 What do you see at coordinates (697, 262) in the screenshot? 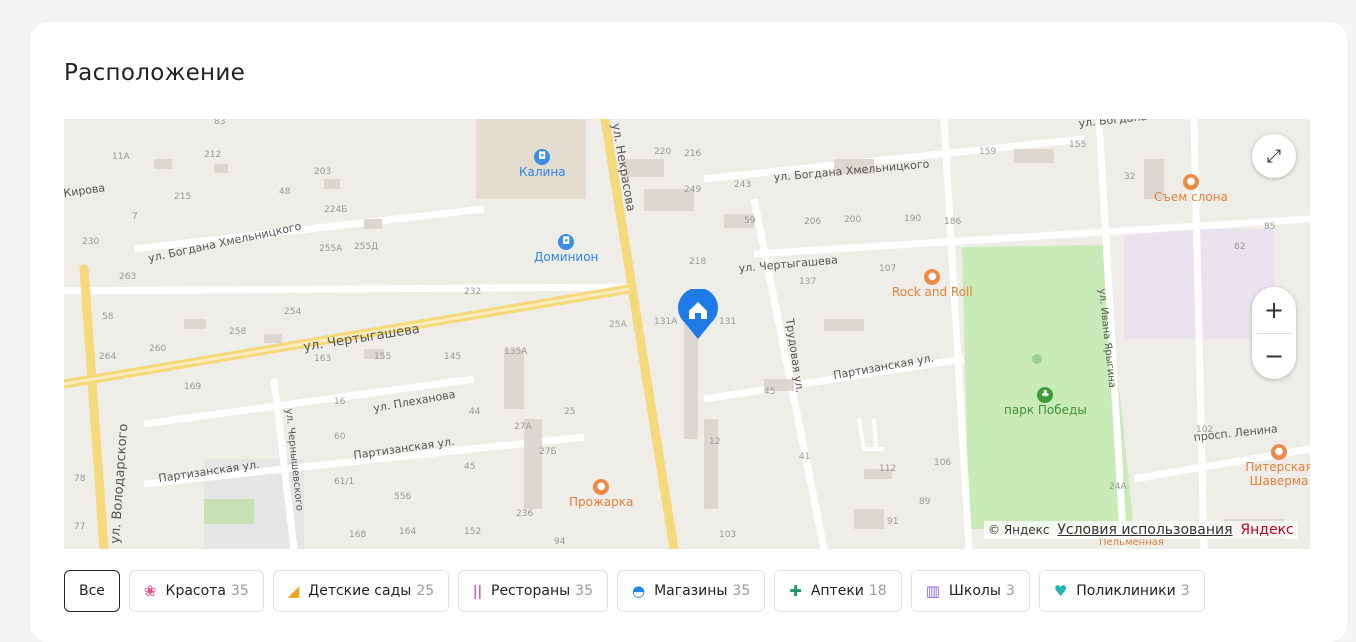
I see `house-number: 218` at bounding box center [697, 262].